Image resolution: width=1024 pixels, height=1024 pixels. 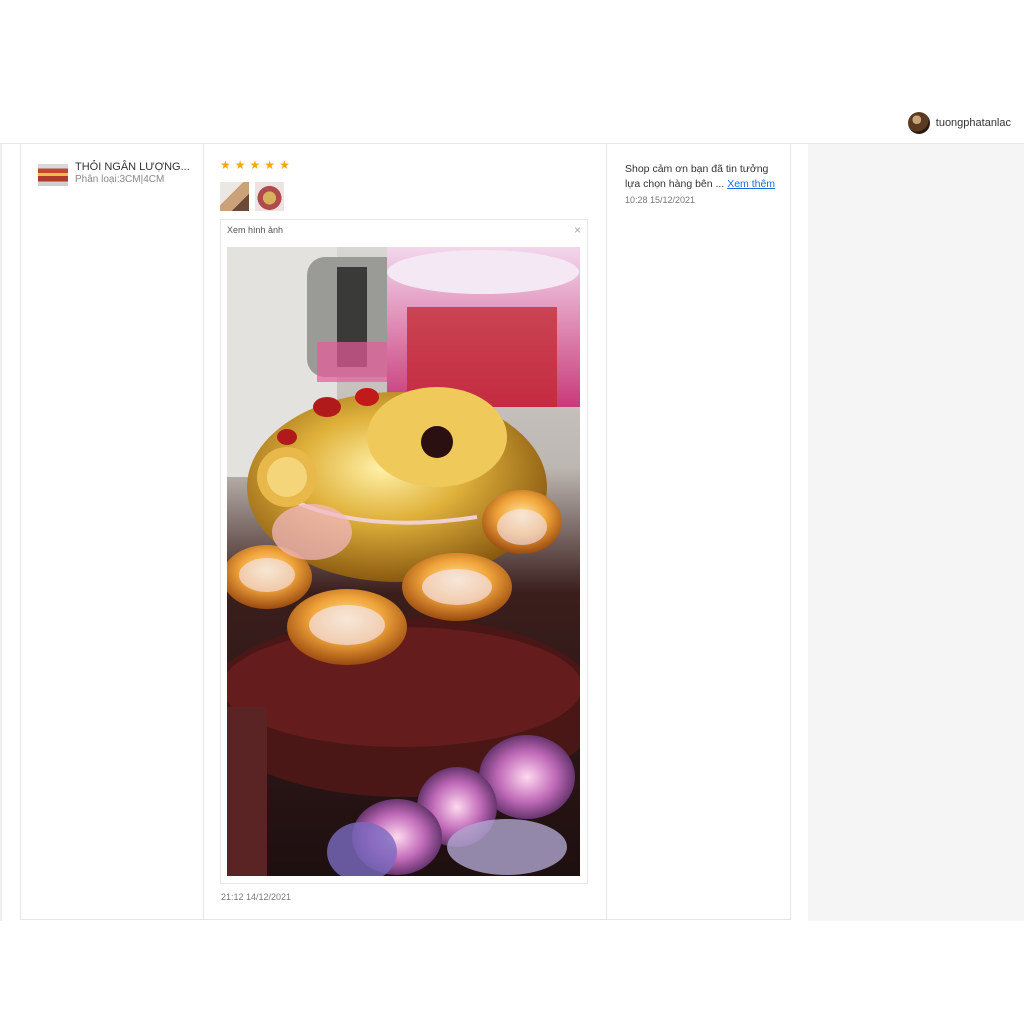 I want to click on product-thumbnail, so click(x=53, y=175).